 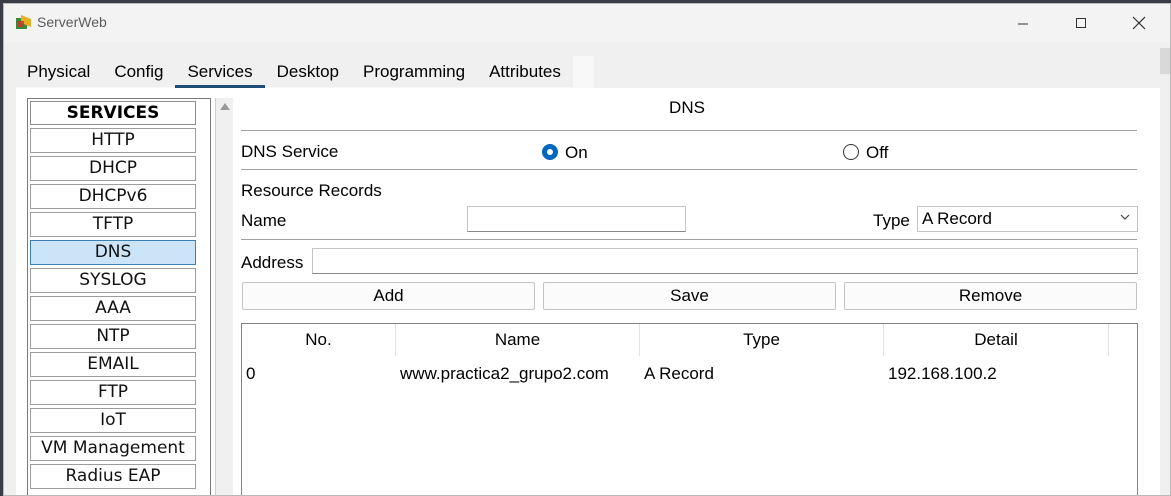 I want to click on column-header-no: No., so click(x=319, y=340).